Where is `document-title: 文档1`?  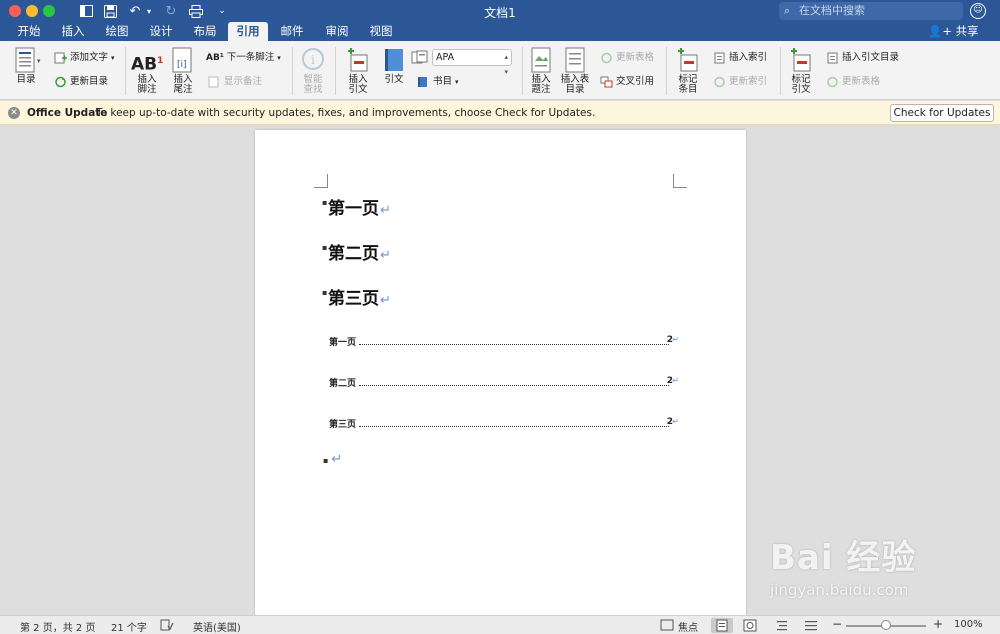
document-title: 文档1 is located at coordinates (500, 13).